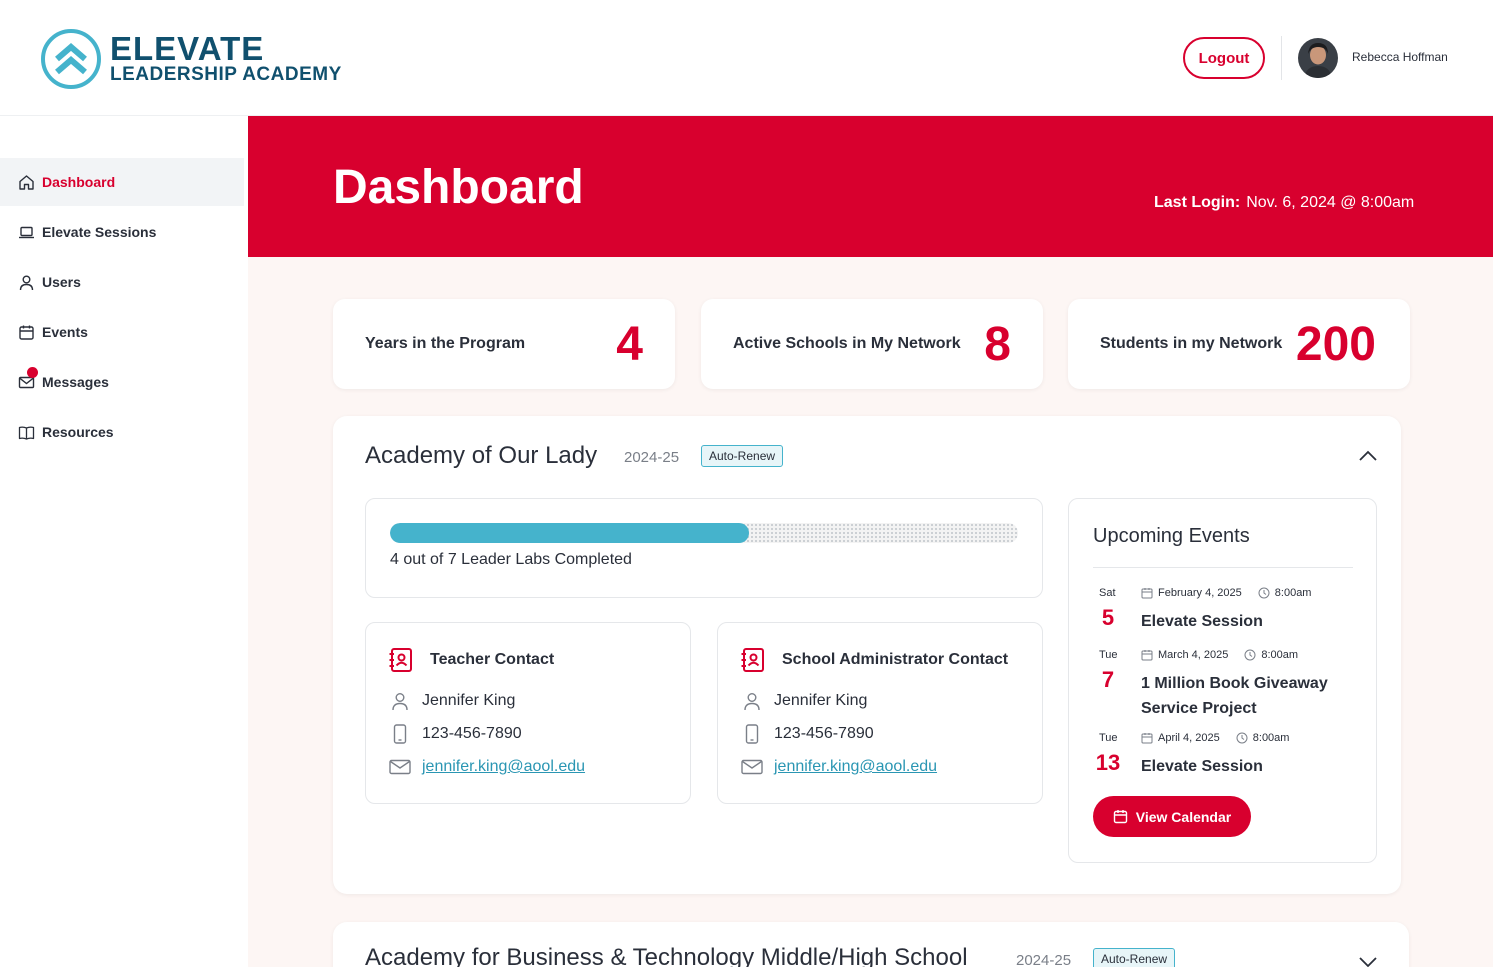 The height and width of the screenshot is (967, 1493). I want to click on event-date: March 4, 2025, so click(1193, 655).